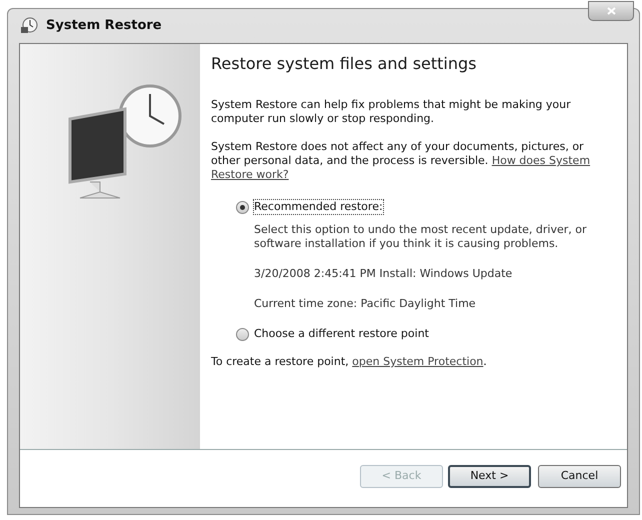 The height and width of the screenshot is (520, 642). I want to click on clock-icon, so click(29, 26).